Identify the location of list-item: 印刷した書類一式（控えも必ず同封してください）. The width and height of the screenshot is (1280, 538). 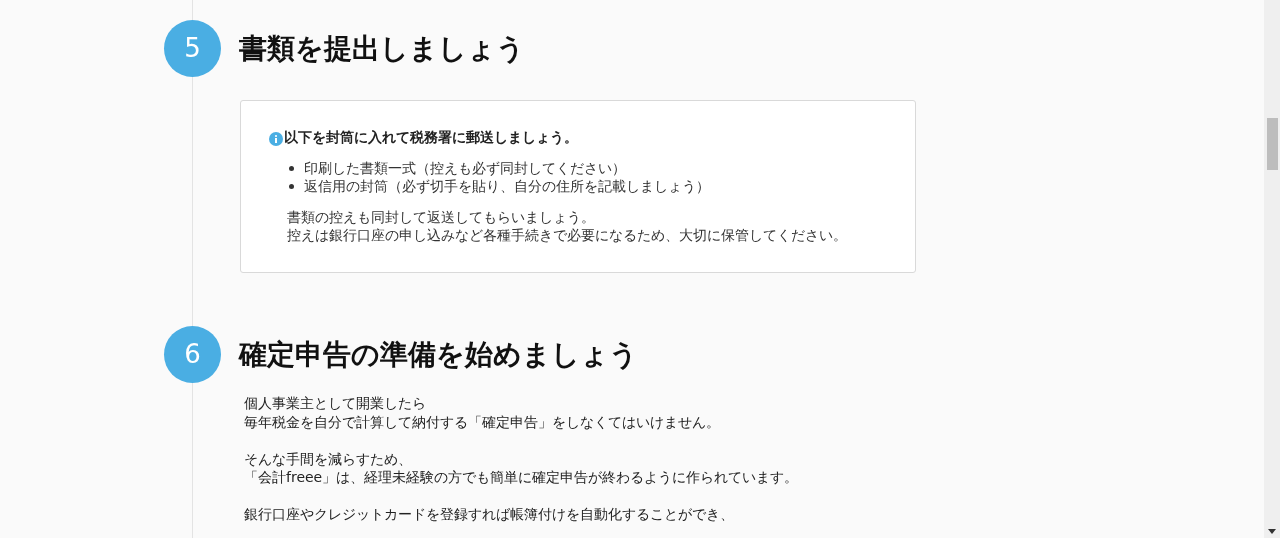
(582, 168).